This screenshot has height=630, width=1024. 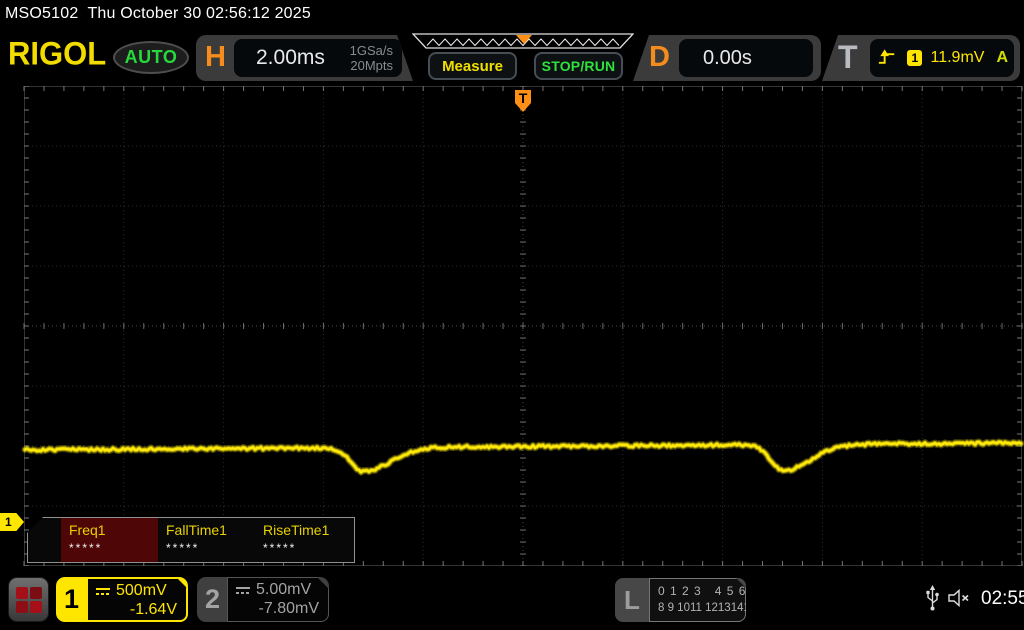 What do you see at coordinates (512, 14) in the screenshot?
I see `title-bar: MSO5102 Thu October 30 02:56:12 2025` at bounding box center [512, 14].